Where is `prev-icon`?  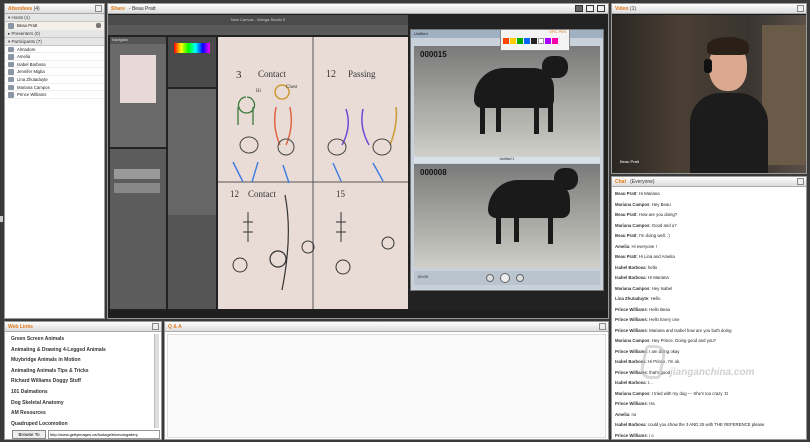 prev-icon is located at coordinates (490, 278).